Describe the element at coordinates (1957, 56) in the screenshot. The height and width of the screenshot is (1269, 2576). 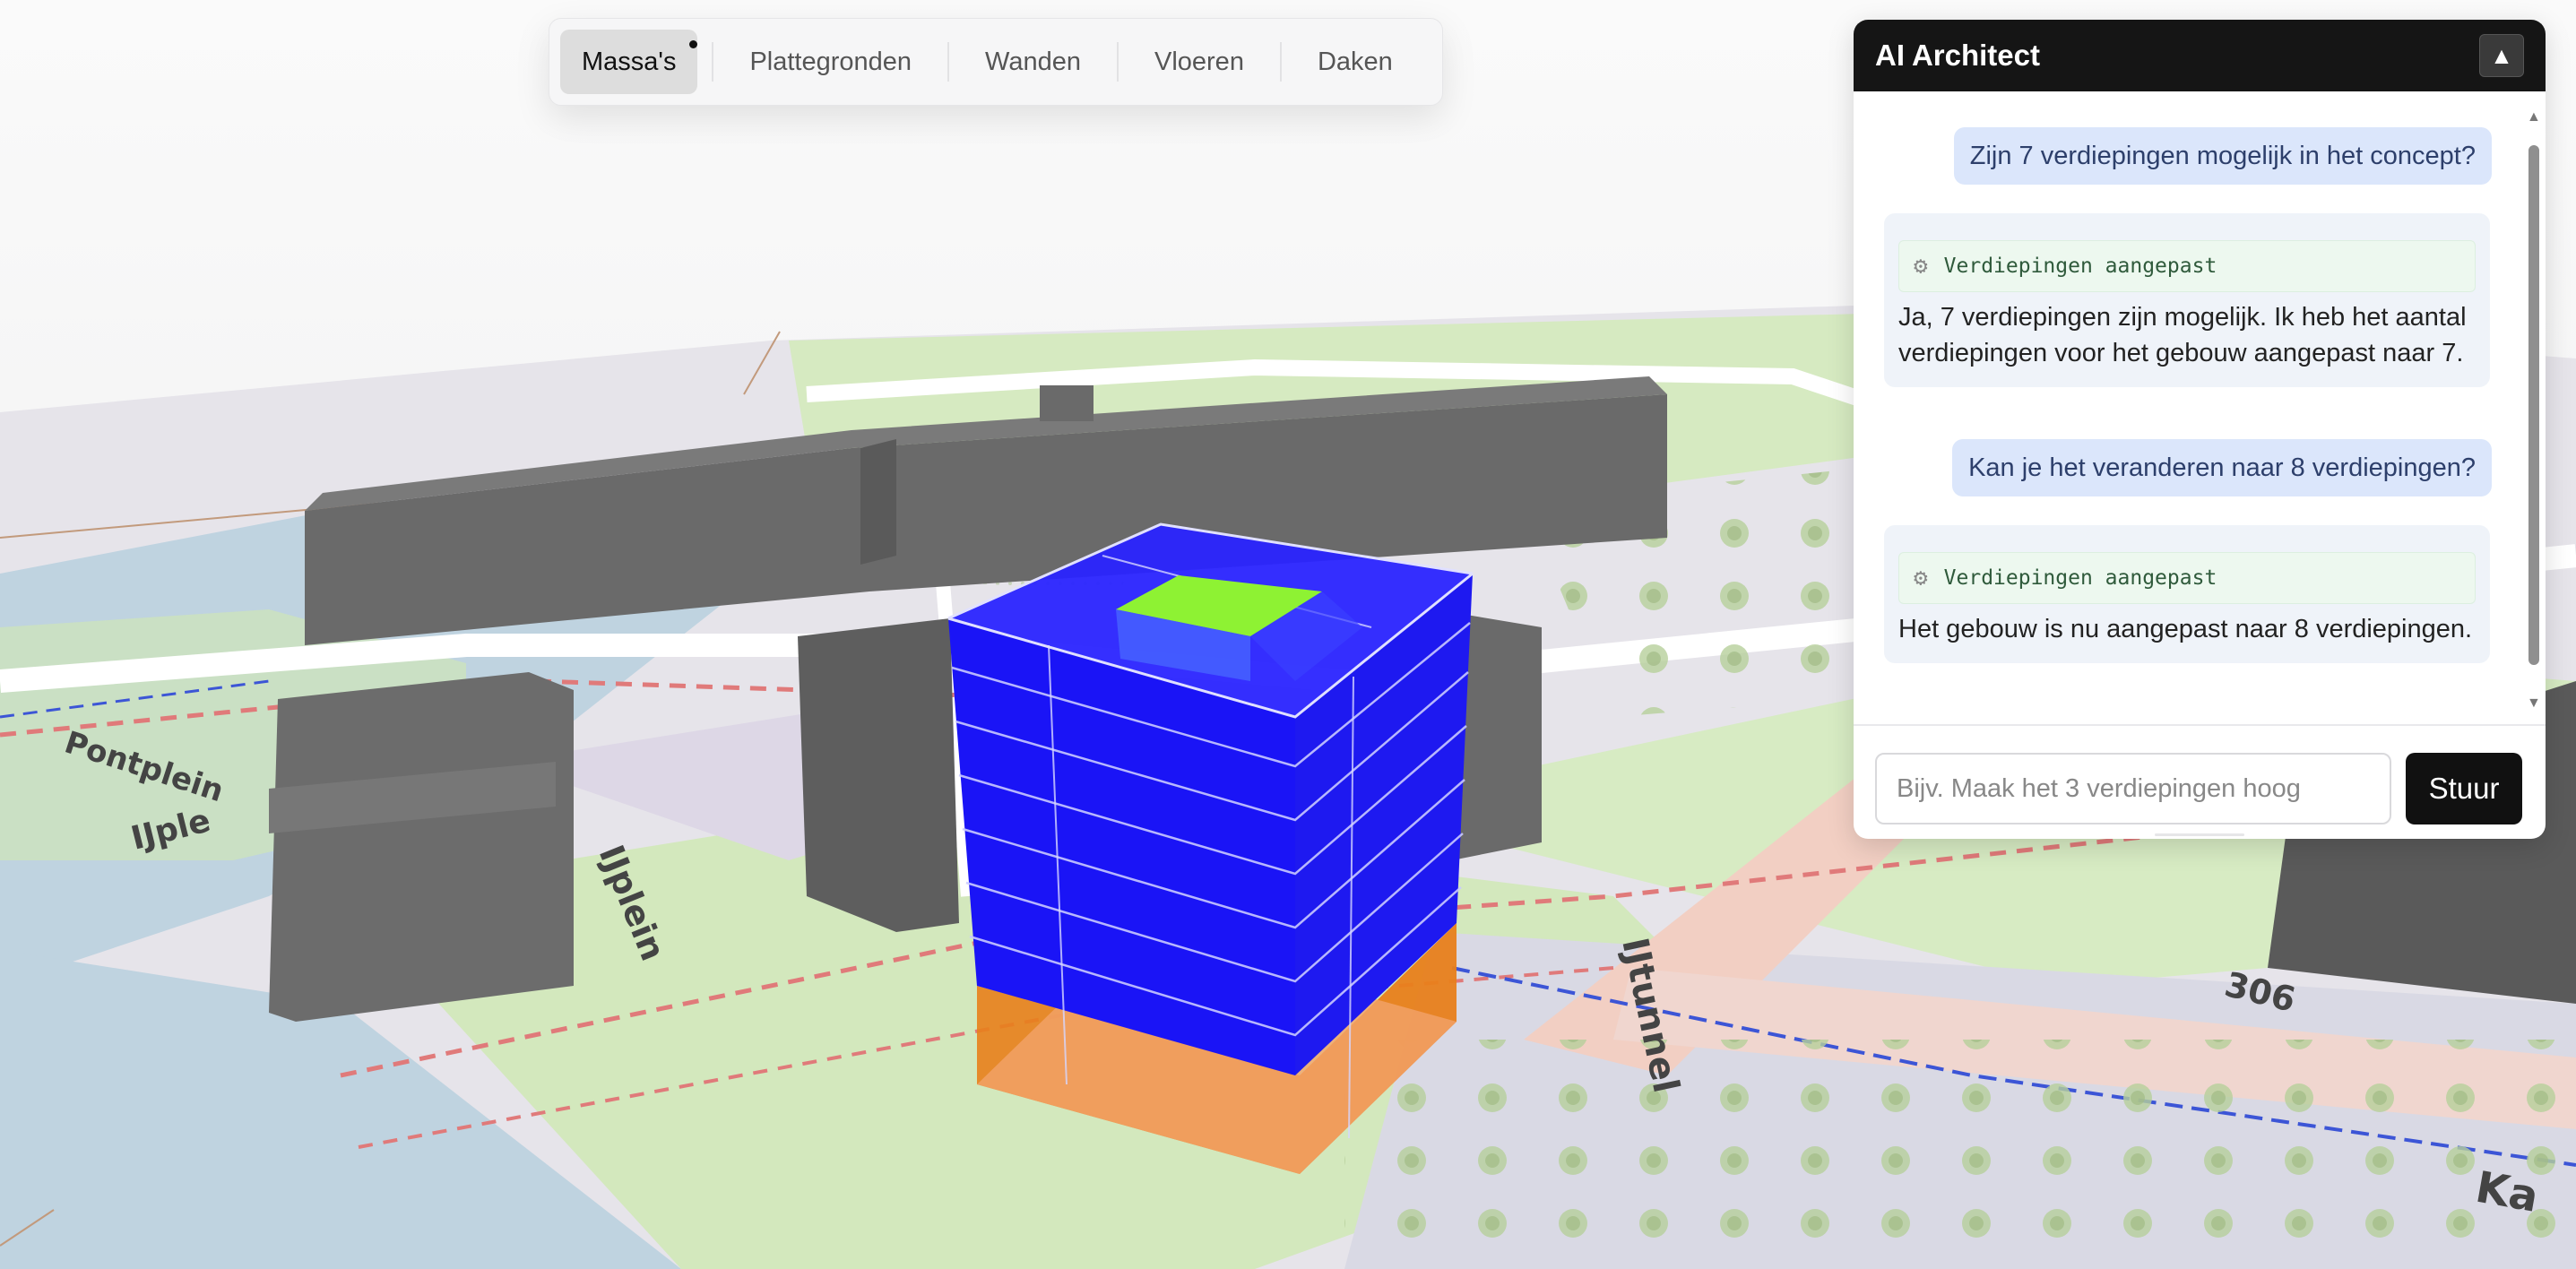
I see `panel-title: AI Architect` at that location.